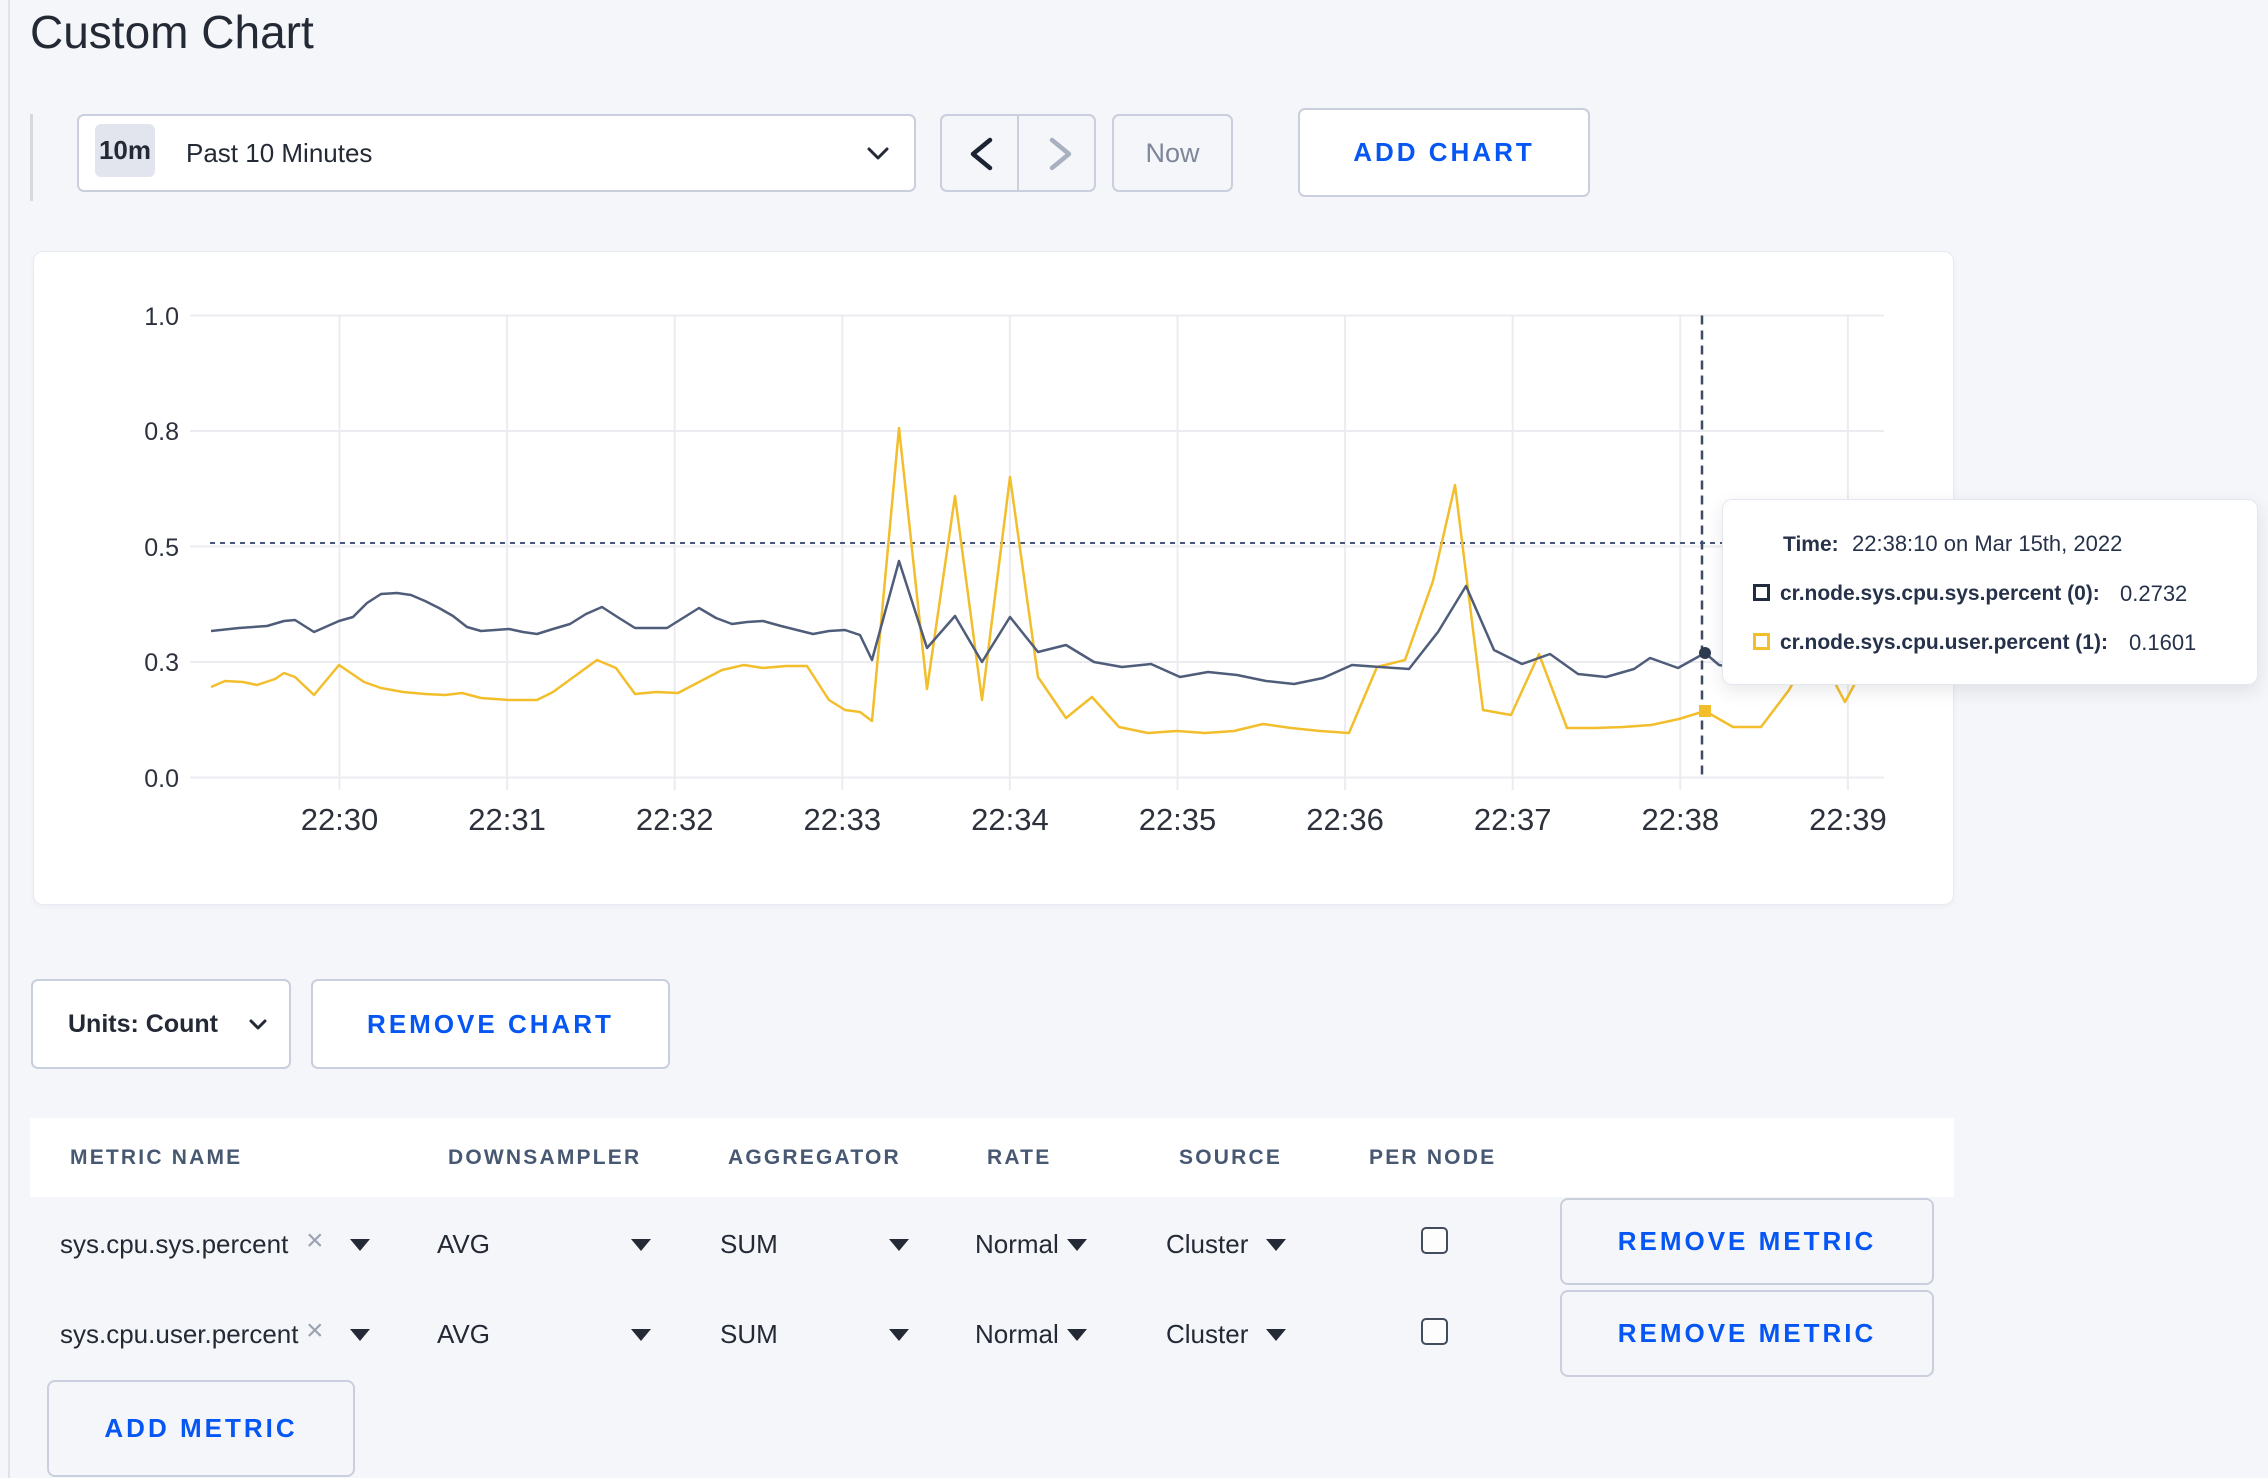 This screenshot has height=1478, width=2268. Describe the element at coordinates (340, 819) in the screenshot. I see `svg-text: 22:30` at that location.